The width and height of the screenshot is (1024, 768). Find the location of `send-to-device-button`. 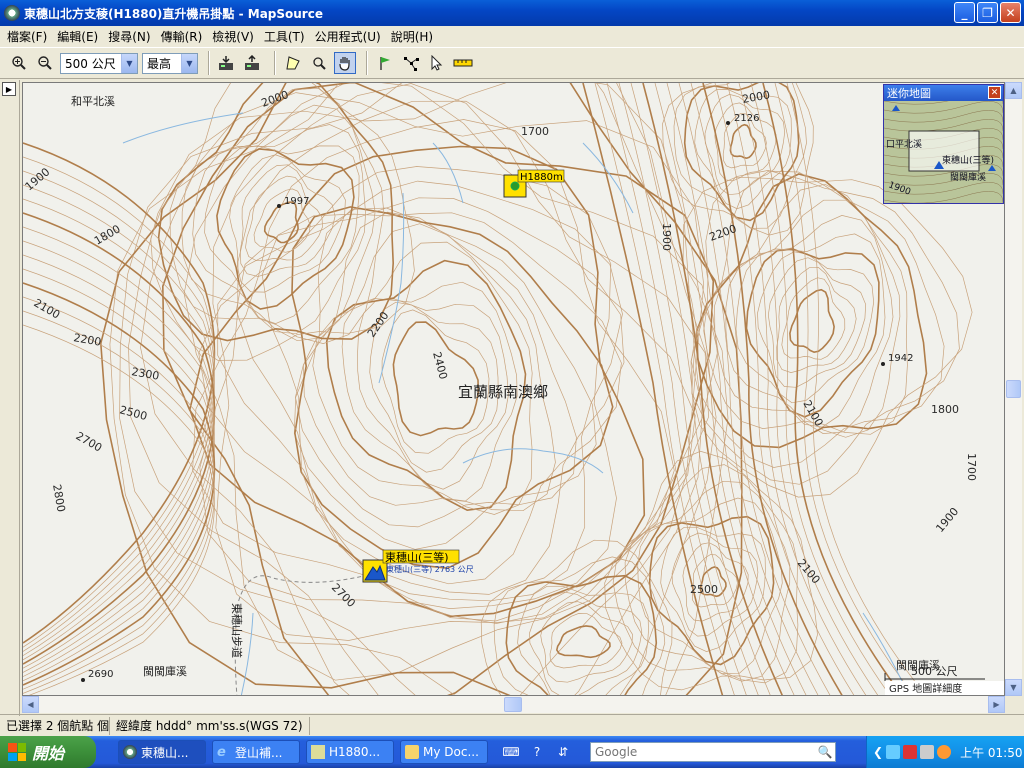

send-to-device-button is located at coordinates (253, 63).